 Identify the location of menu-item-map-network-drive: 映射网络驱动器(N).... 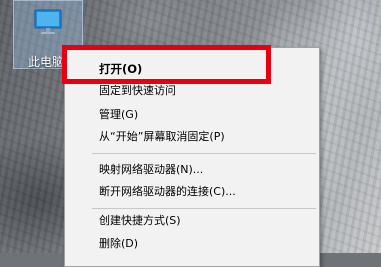
(192, 170).